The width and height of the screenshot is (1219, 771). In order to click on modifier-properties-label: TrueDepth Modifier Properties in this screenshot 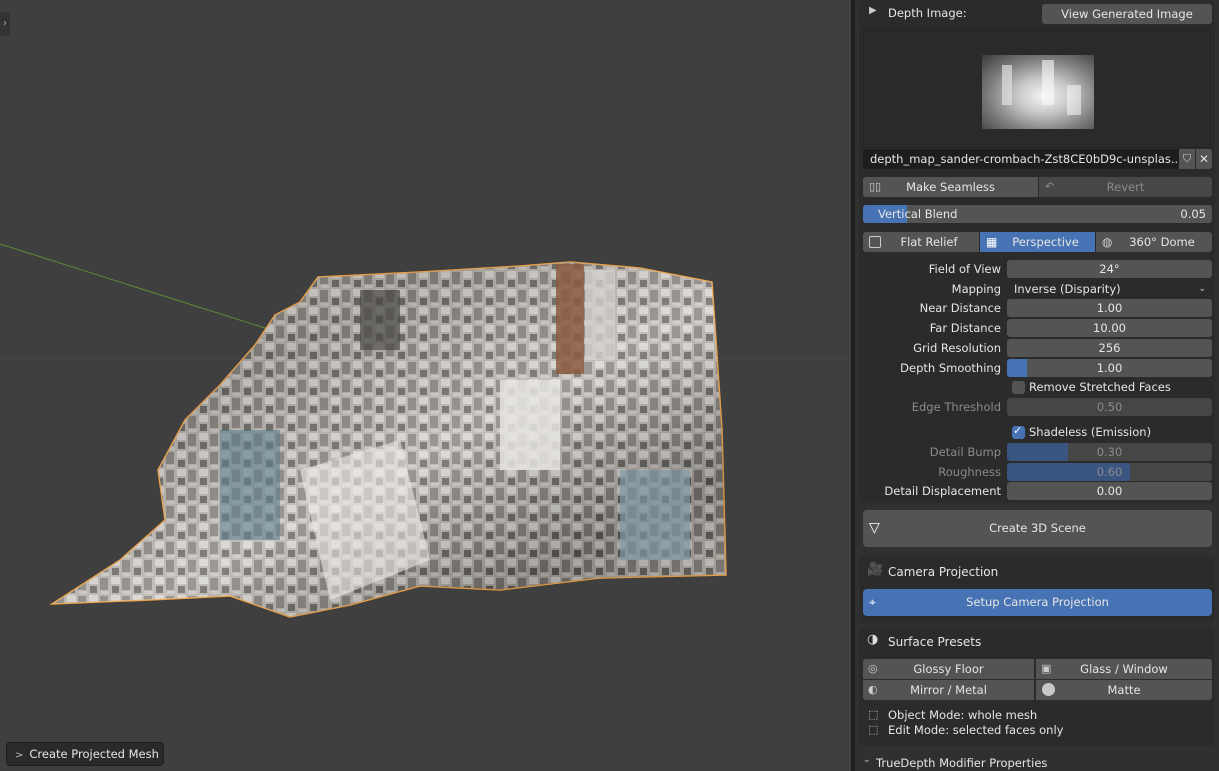, I will do `click(962, 763)`.